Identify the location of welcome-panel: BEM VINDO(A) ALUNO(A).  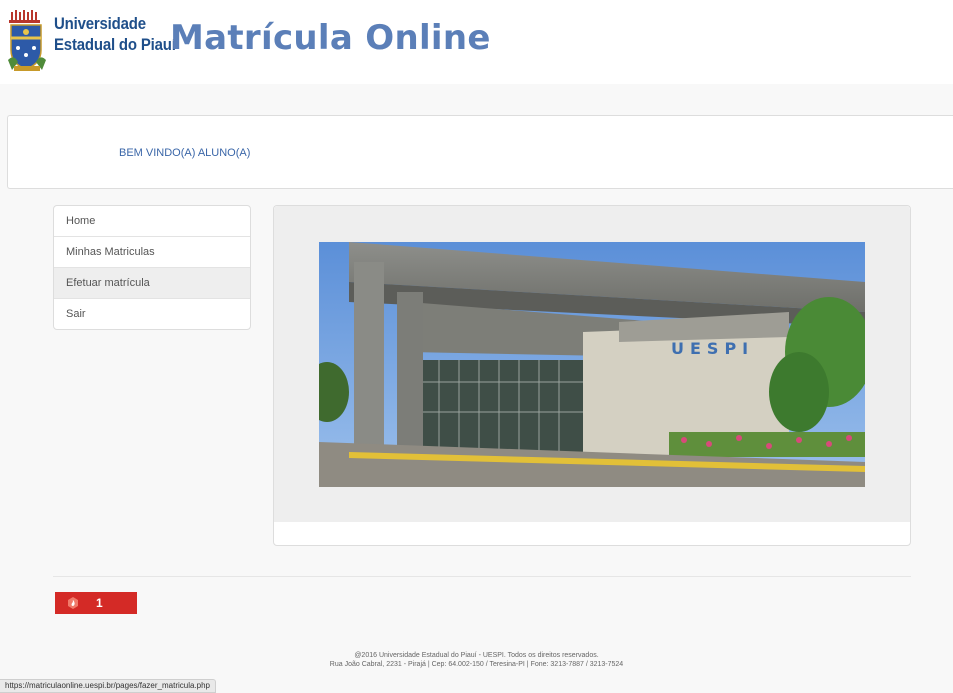
(480, 152).